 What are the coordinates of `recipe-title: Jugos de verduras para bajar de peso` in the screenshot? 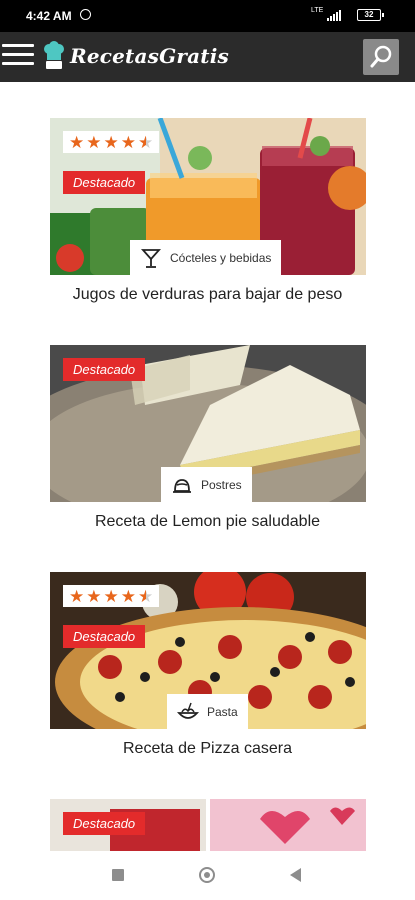 It's located at (207, 295).